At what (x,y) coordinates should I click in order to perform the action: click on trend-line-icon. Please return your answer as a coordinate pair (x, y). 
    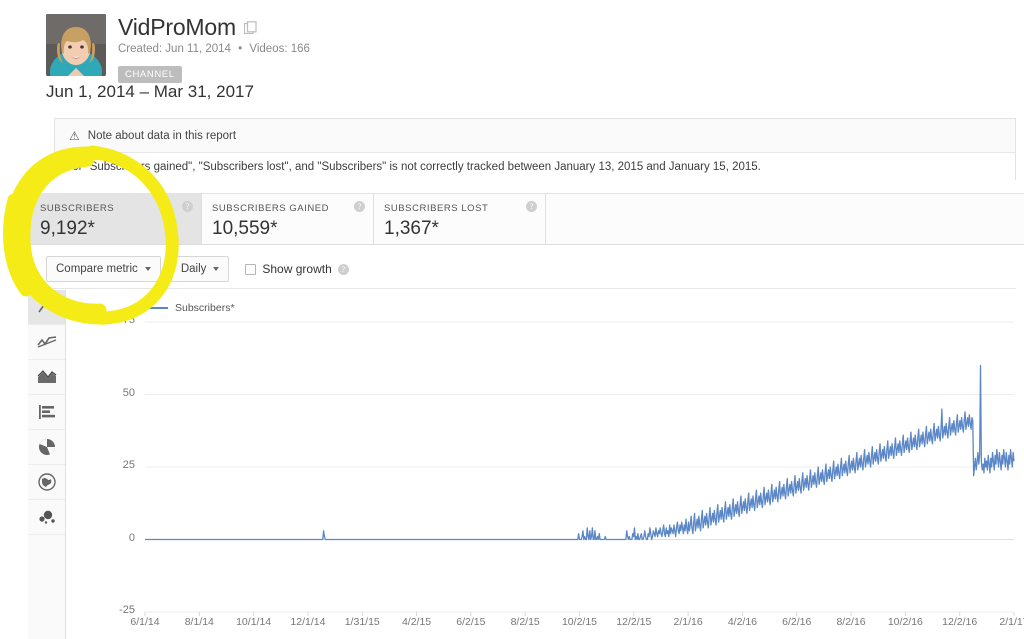
    Looking at the image, I should click on (46, 342).